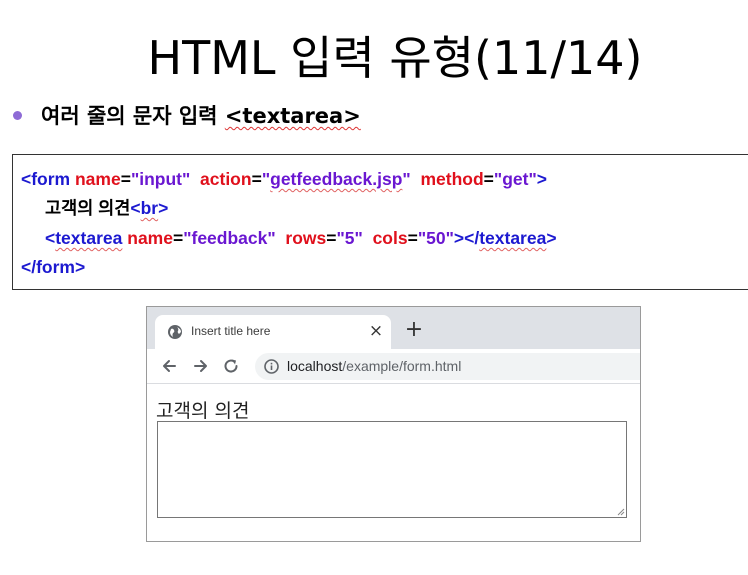 This screenshot has width=748, height=575. What do you see at coordinates (231, 331) in the screenshot?
I see `tab-title: Insert title here` at bounding box center [231, 331].